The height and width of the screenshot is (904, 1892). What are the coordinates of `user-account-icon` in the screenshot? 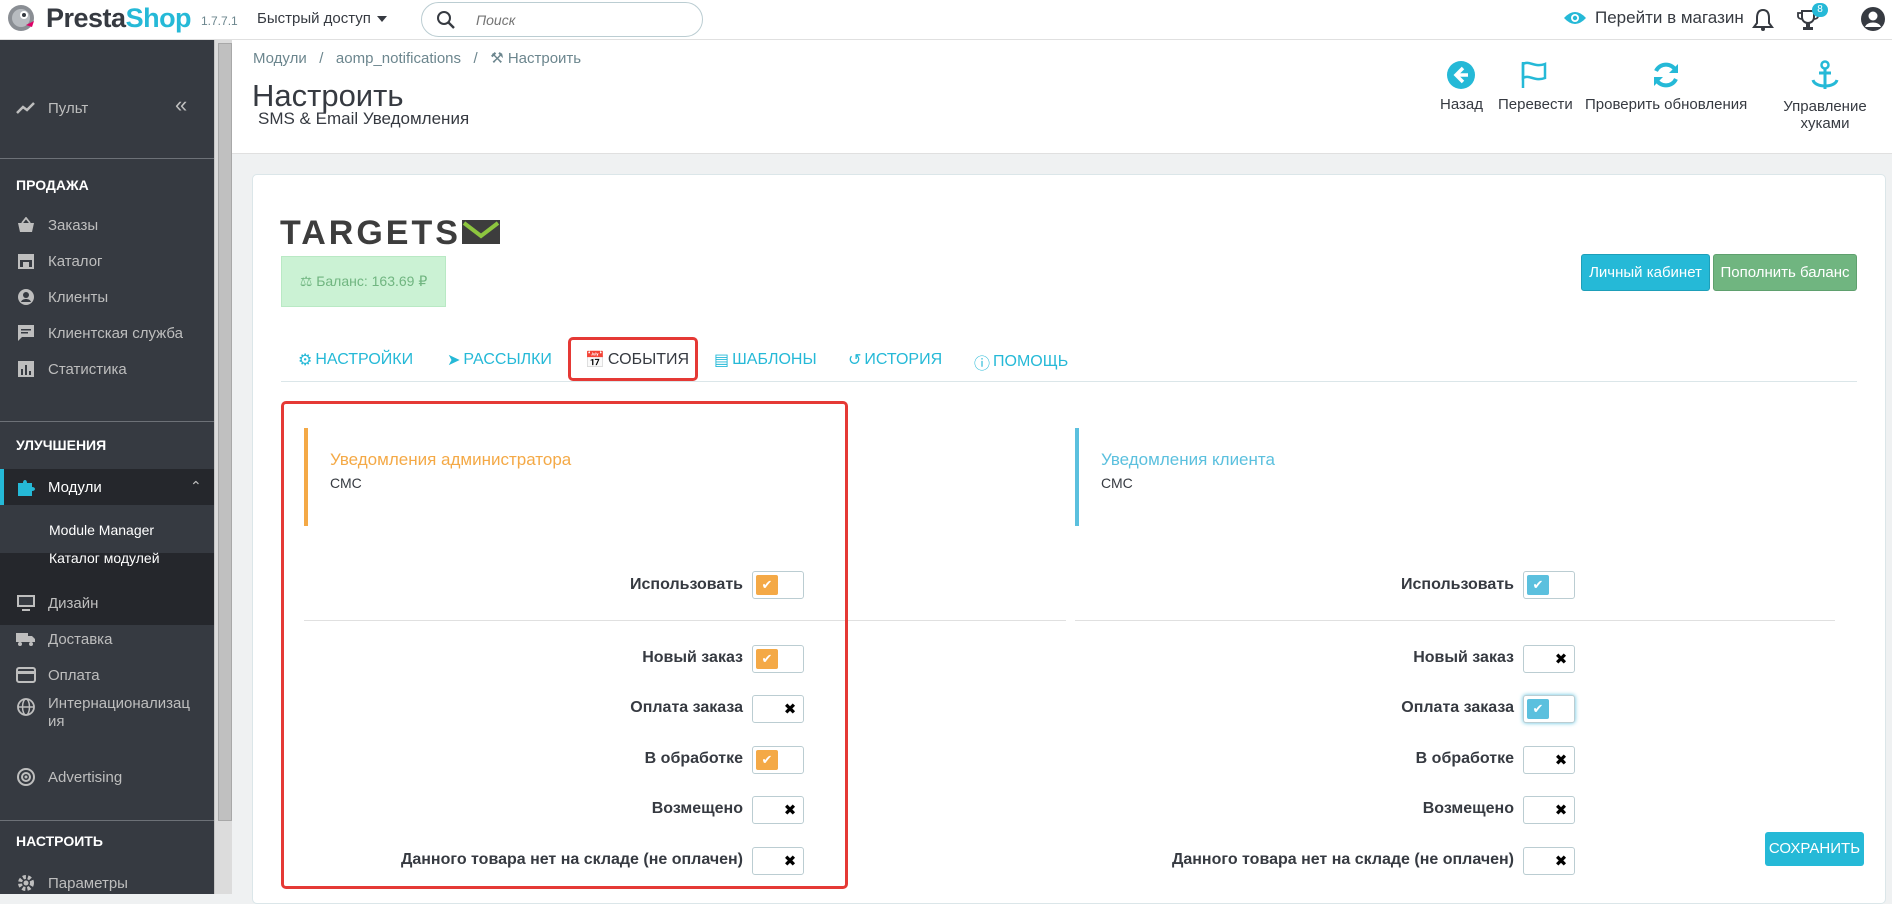 It's located at (1873, 19).